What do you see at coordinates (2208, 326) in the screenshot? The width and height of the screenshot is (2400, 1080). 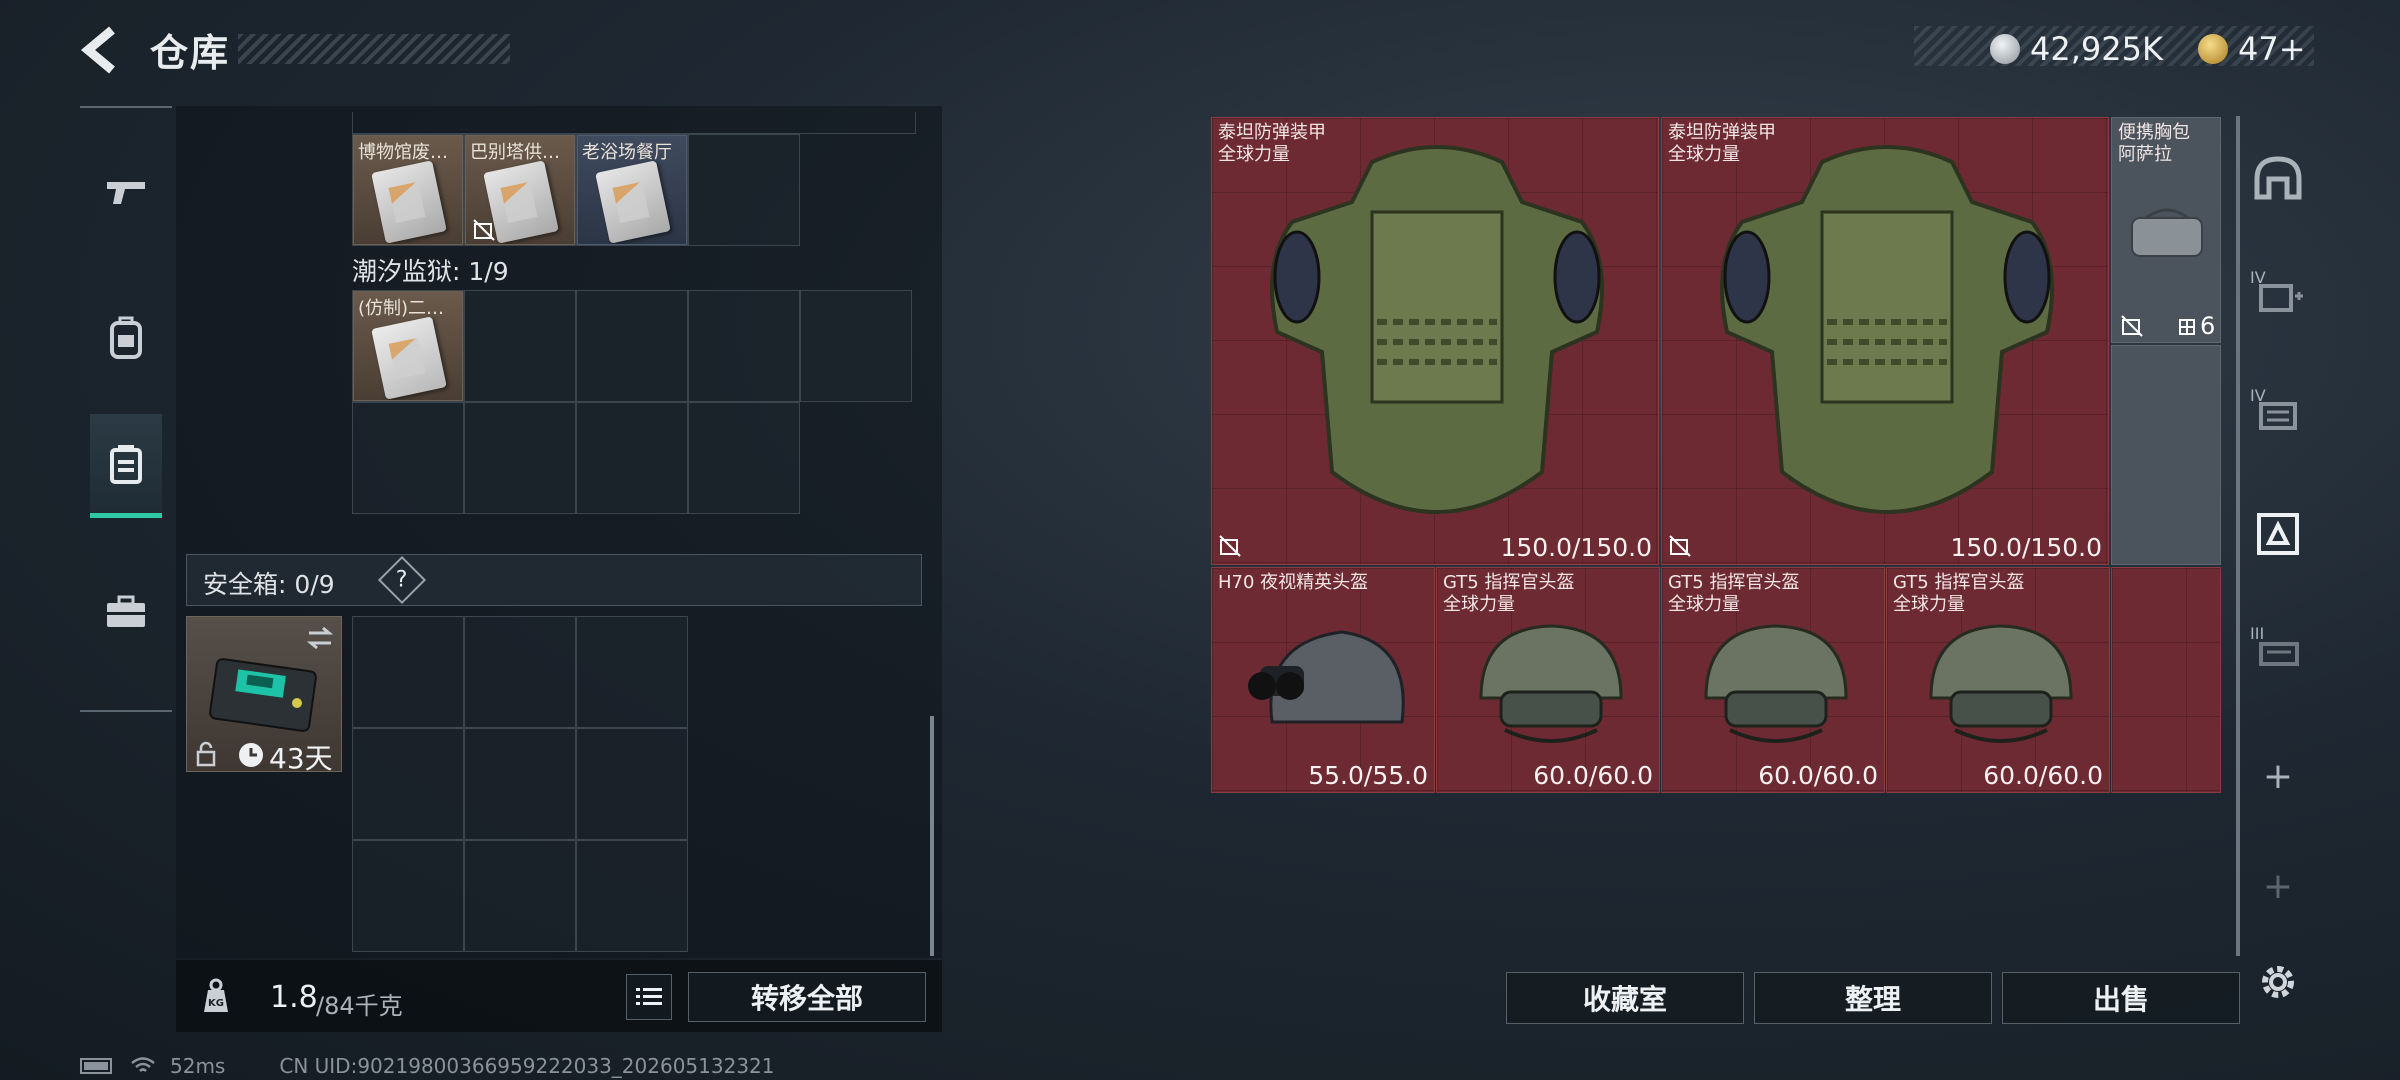 I see `bag-capacity: 6` at bounding box center [2208, 326].